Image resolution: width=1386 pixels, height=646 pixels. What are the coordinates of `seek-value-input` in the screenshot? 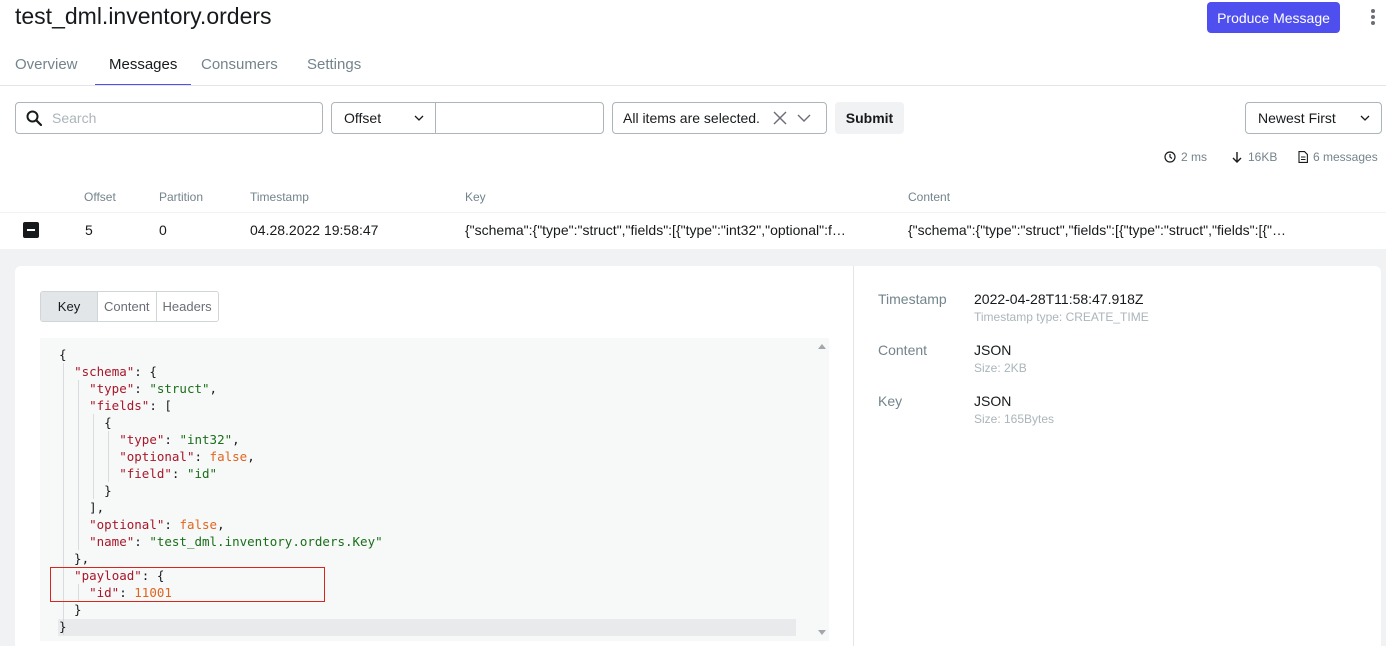 It's located at (519, 118).